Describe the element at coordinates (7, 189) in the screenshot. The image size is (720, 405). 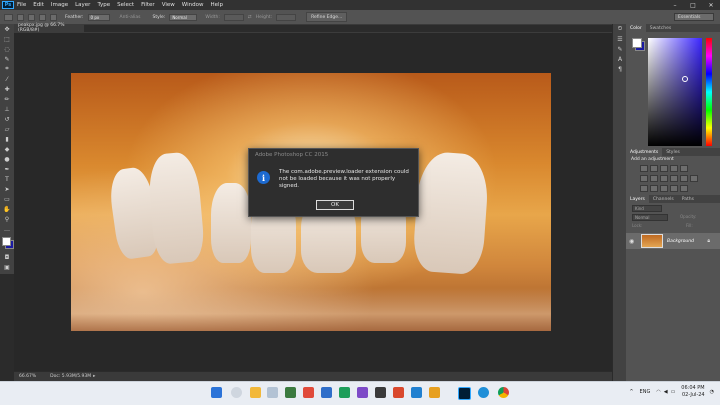
I see `path-select-tool-icon: ➤` at that location.